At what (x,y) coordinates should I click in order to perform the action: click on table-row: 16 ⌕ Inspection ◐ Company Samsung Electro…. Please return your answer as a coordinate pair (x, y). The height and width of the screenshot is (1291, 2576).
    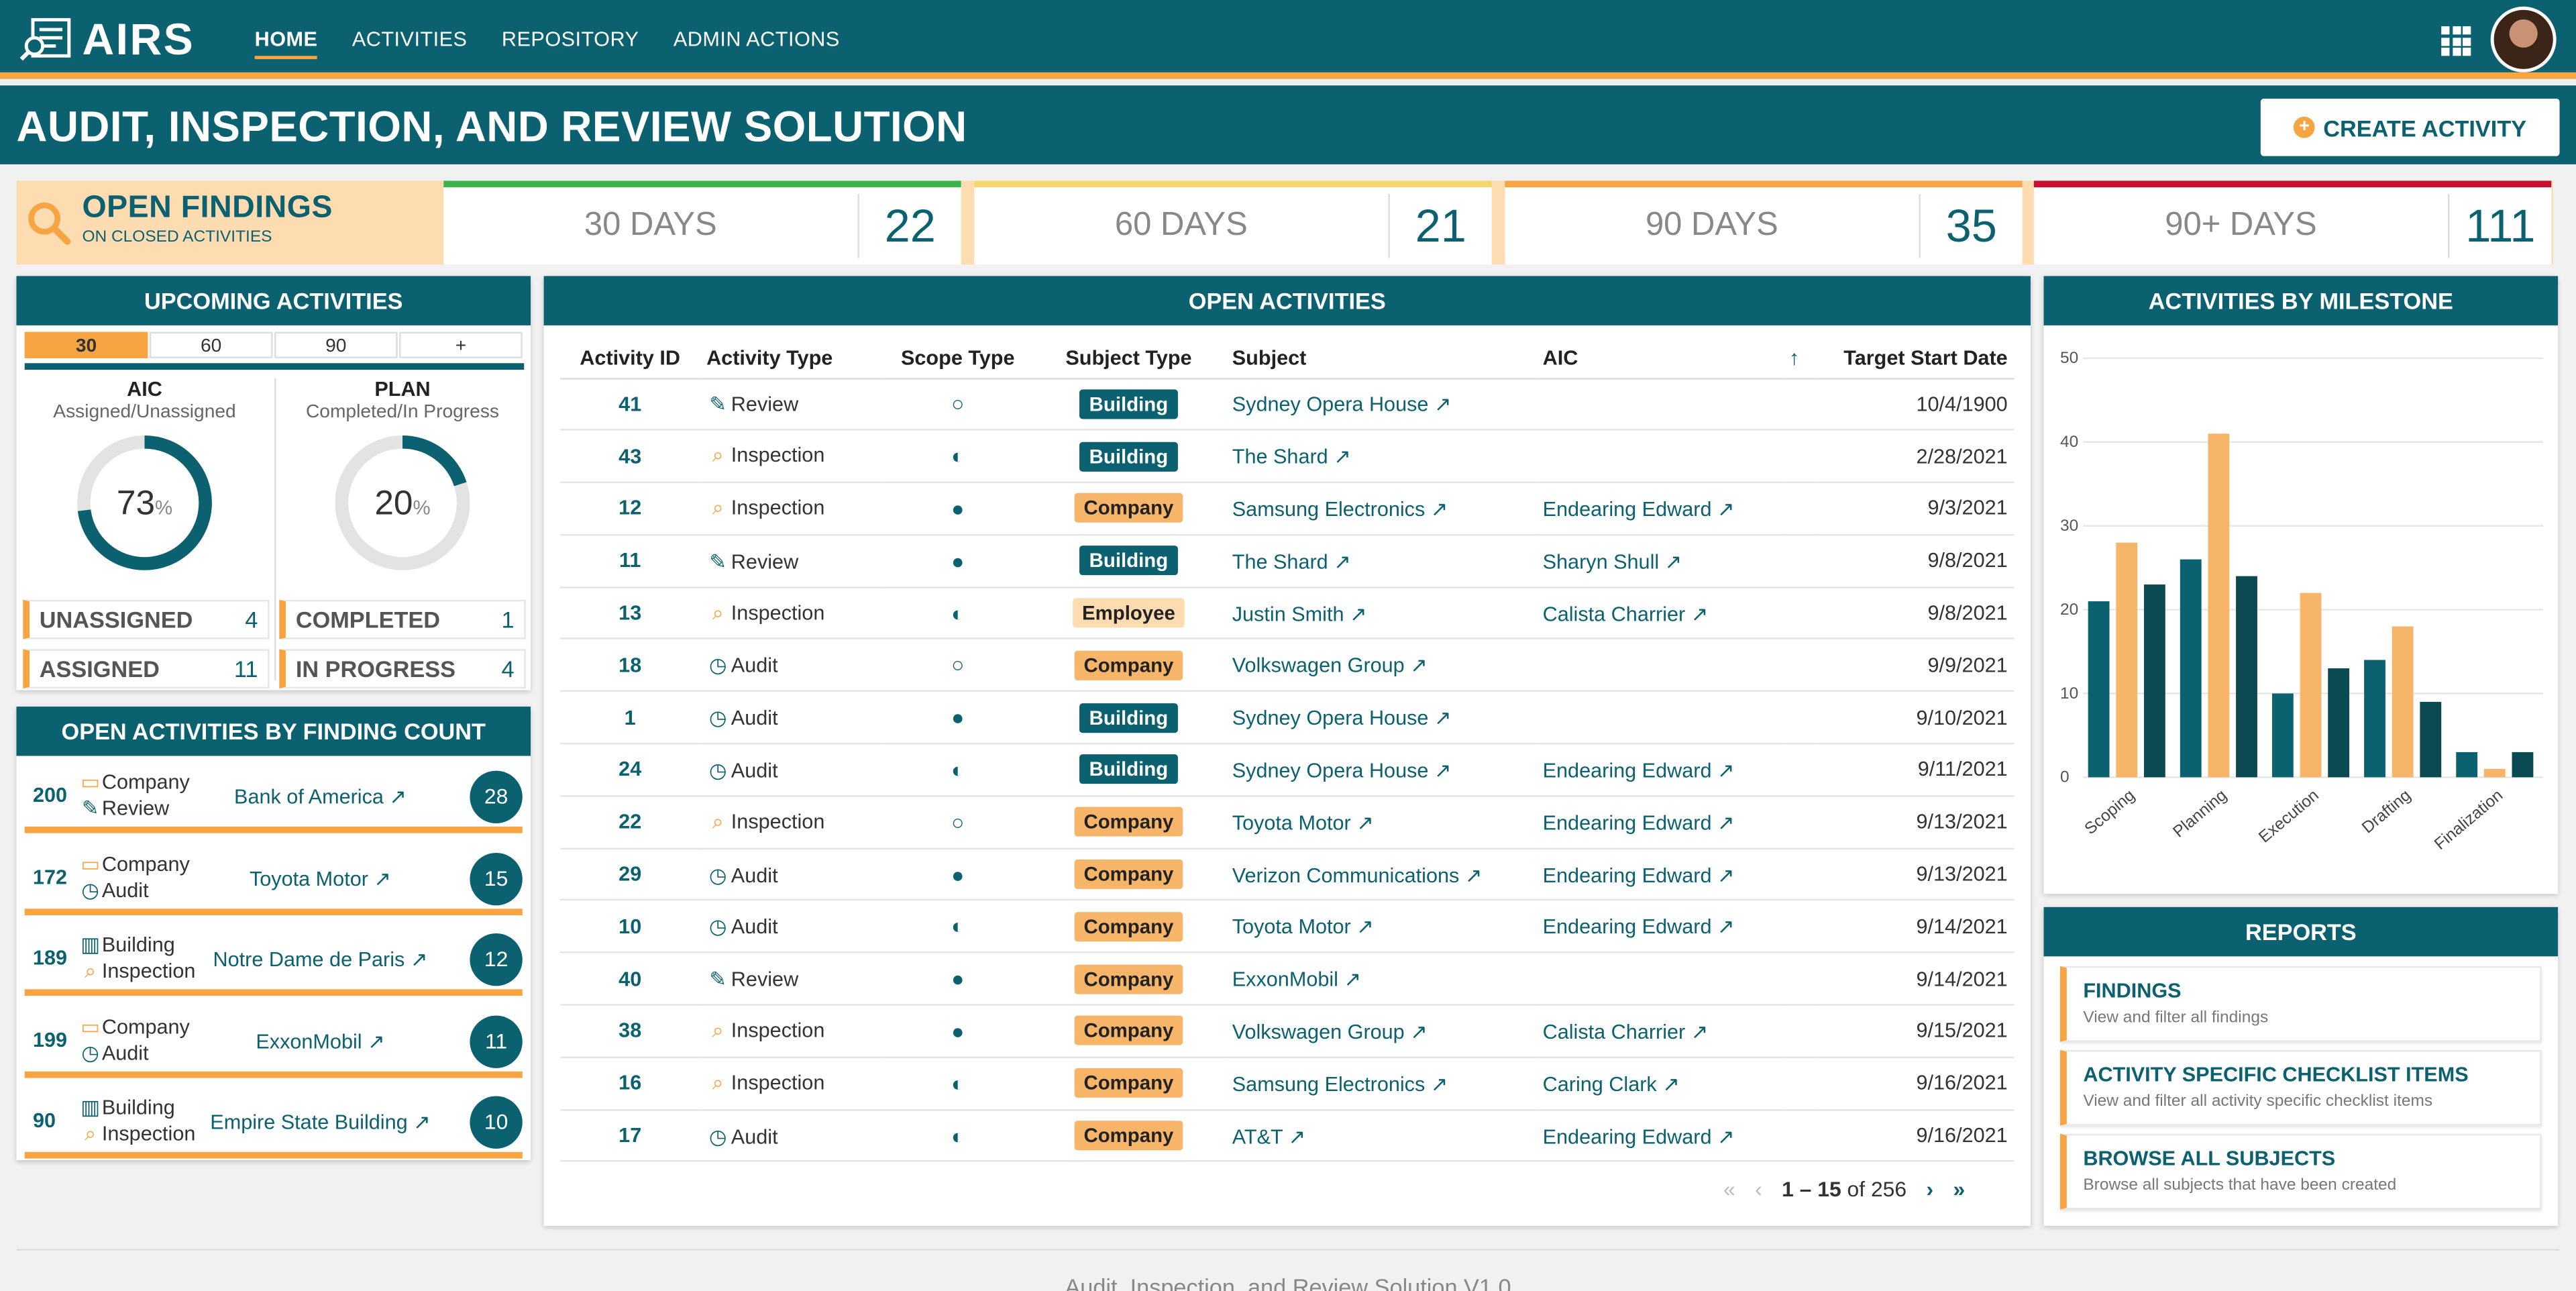
    Looking at the image, I should click on (1287, 1084).